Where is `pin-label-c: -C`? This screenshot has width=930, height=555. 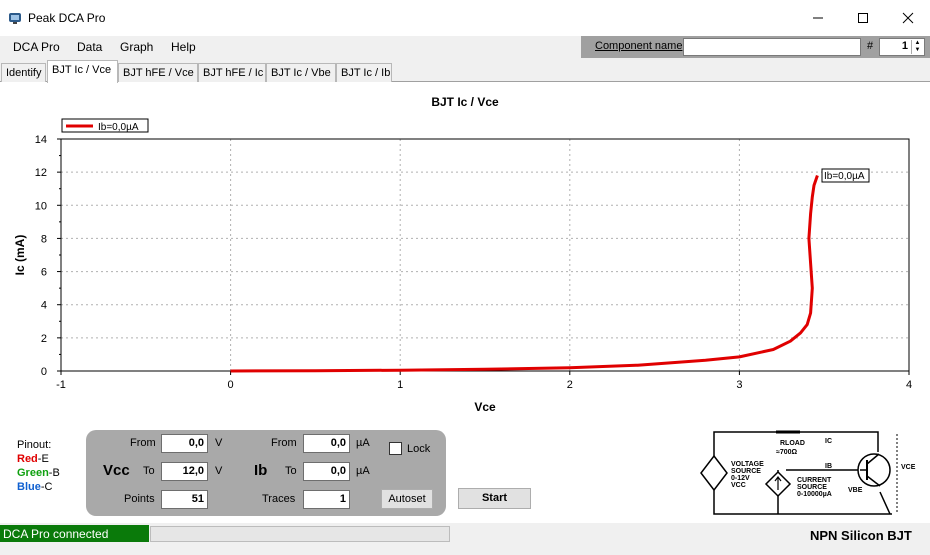
pin-label-c: -C is located at coordinates (46, 487).